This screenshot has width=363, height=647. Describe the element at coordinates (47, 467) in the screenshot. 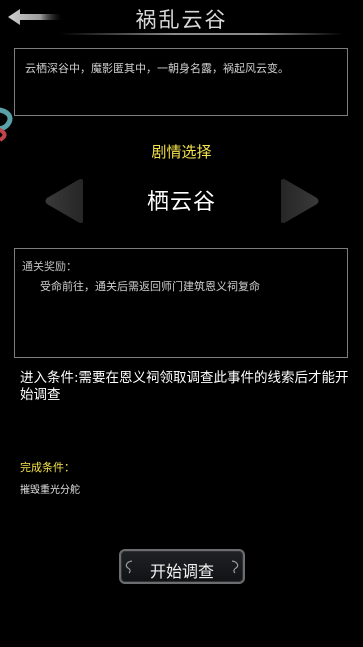

I see `completion-label: 完成条件：` at that location.